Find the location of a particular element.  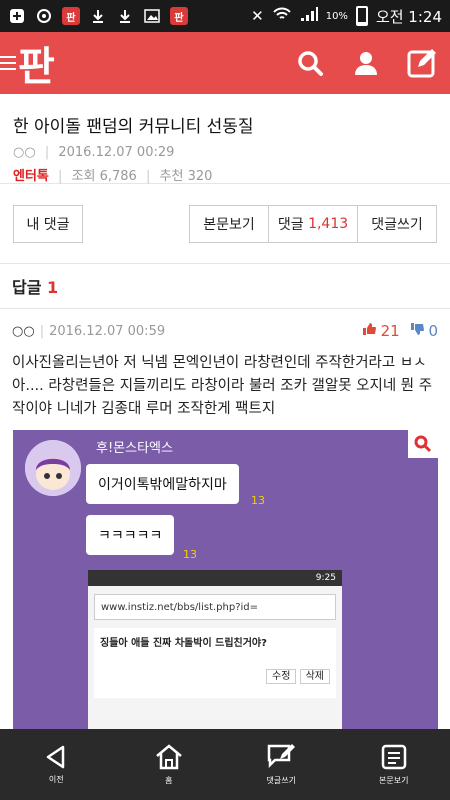

nav-body-label: 본문보기 is located at coordinates (394, 780).